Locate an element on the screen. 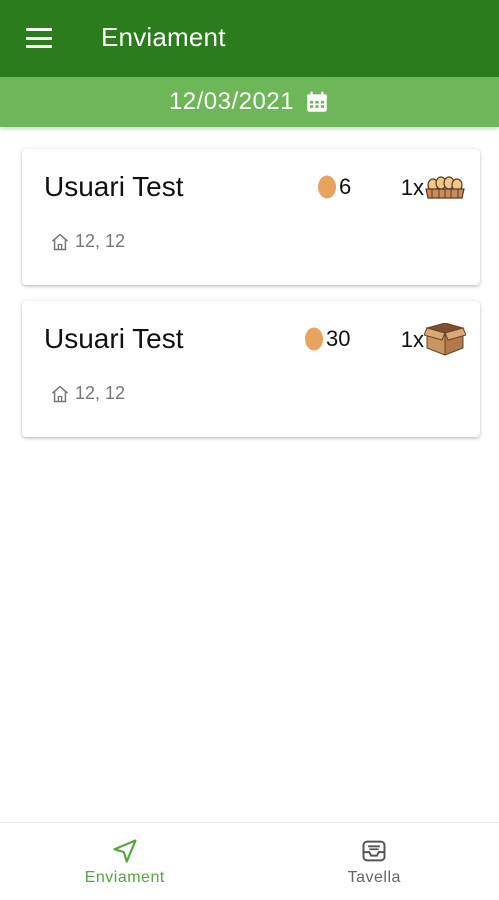  hamburger-menu-icon is located at coordinates (39, 38).